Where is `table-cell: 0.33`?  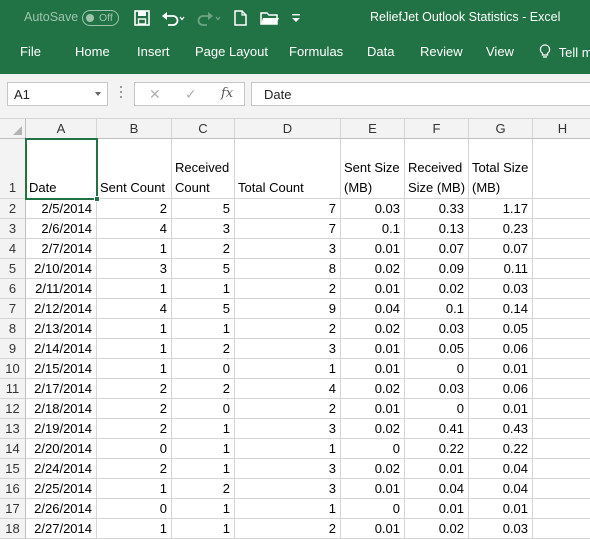
table-cell: 0.33 is located at coordinates (437, 209).